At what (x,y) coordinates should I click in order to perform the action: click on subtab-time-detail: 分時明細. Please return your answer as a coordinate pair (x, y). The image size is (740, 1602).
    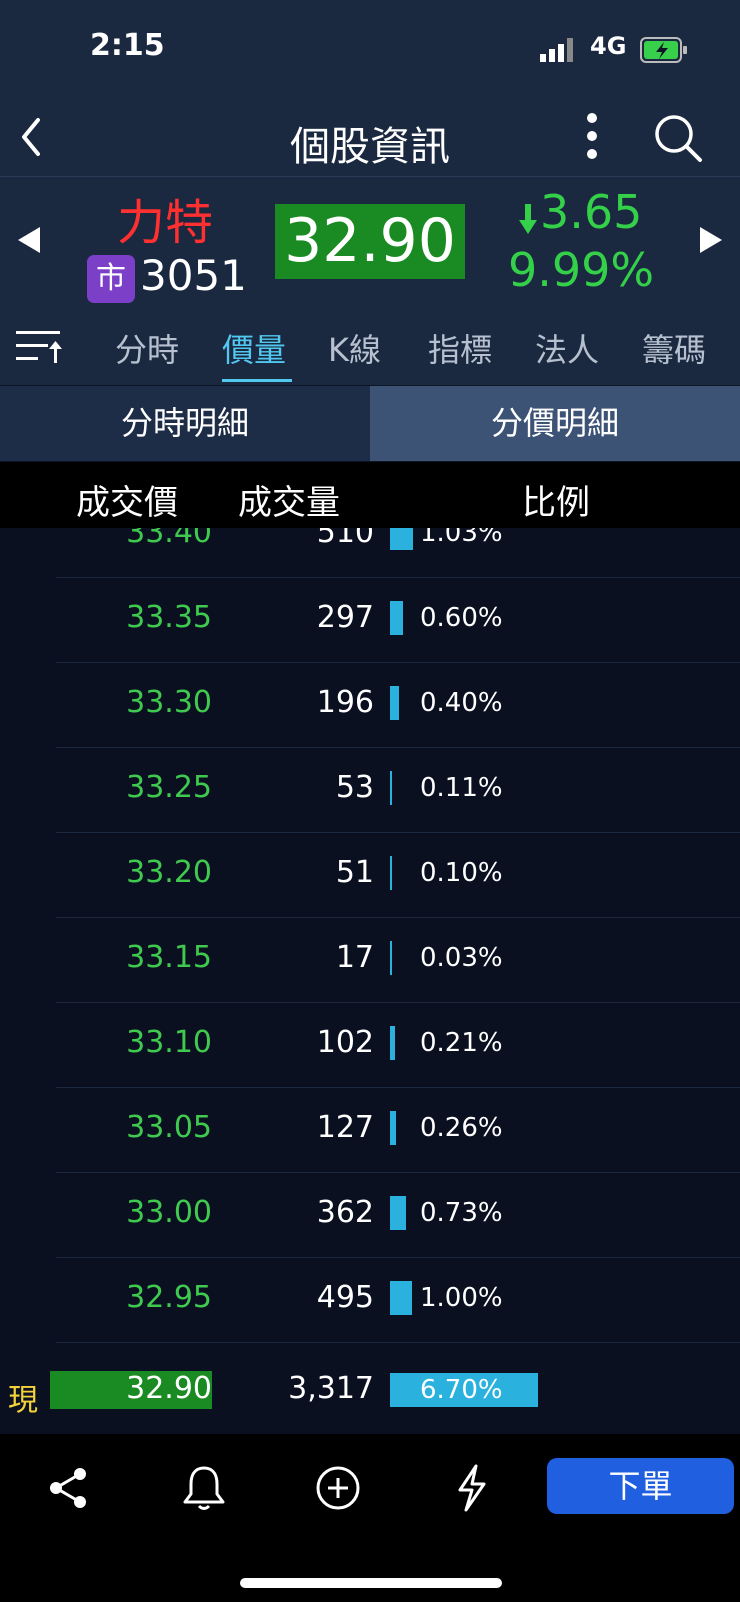
    Looking at the image, I should click on (185, 423).